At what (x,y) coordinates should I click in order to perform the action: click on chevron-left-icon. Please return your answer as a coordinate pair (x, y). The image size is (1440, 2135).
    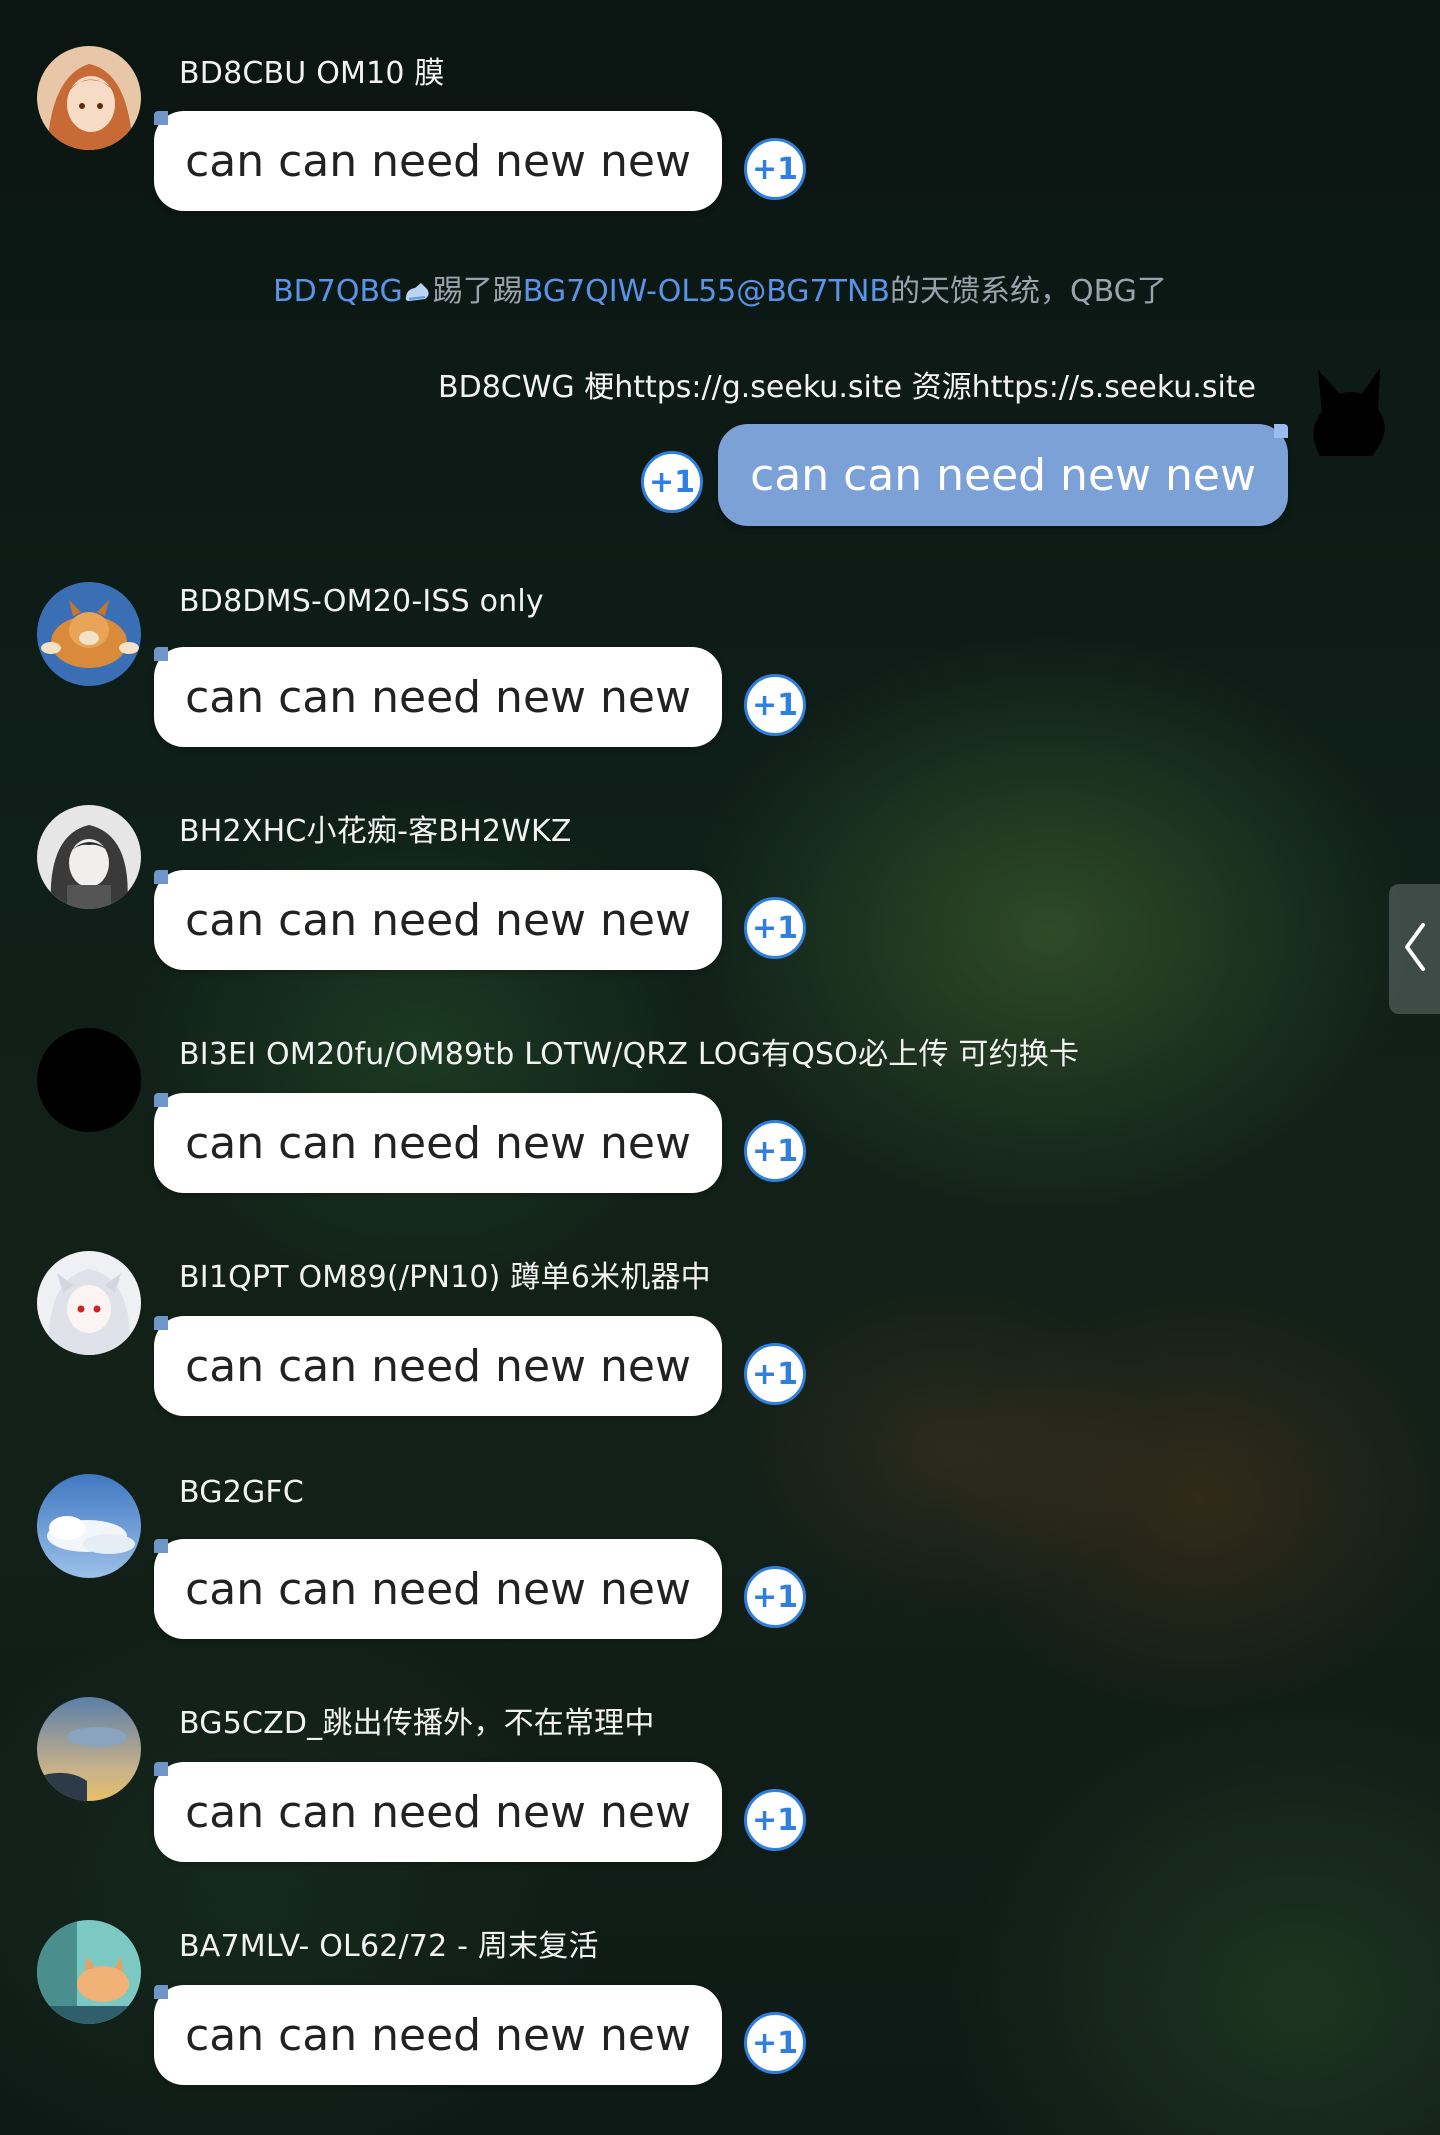
    Looking at the image, I should click on (1415, 949).